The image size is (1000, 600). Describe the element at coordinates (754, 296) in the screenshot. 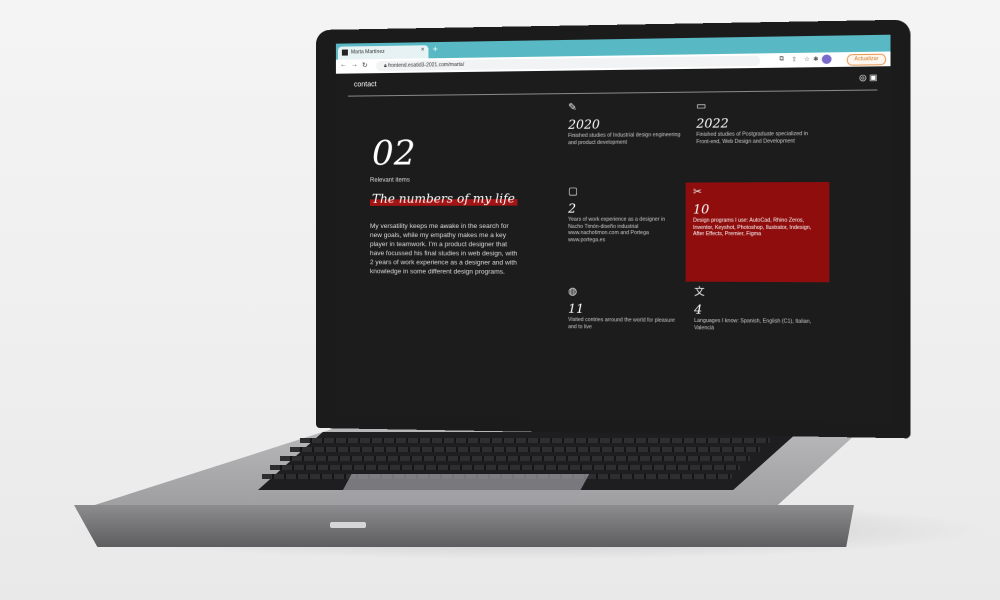

I see `translate-icon: 文` at that location.